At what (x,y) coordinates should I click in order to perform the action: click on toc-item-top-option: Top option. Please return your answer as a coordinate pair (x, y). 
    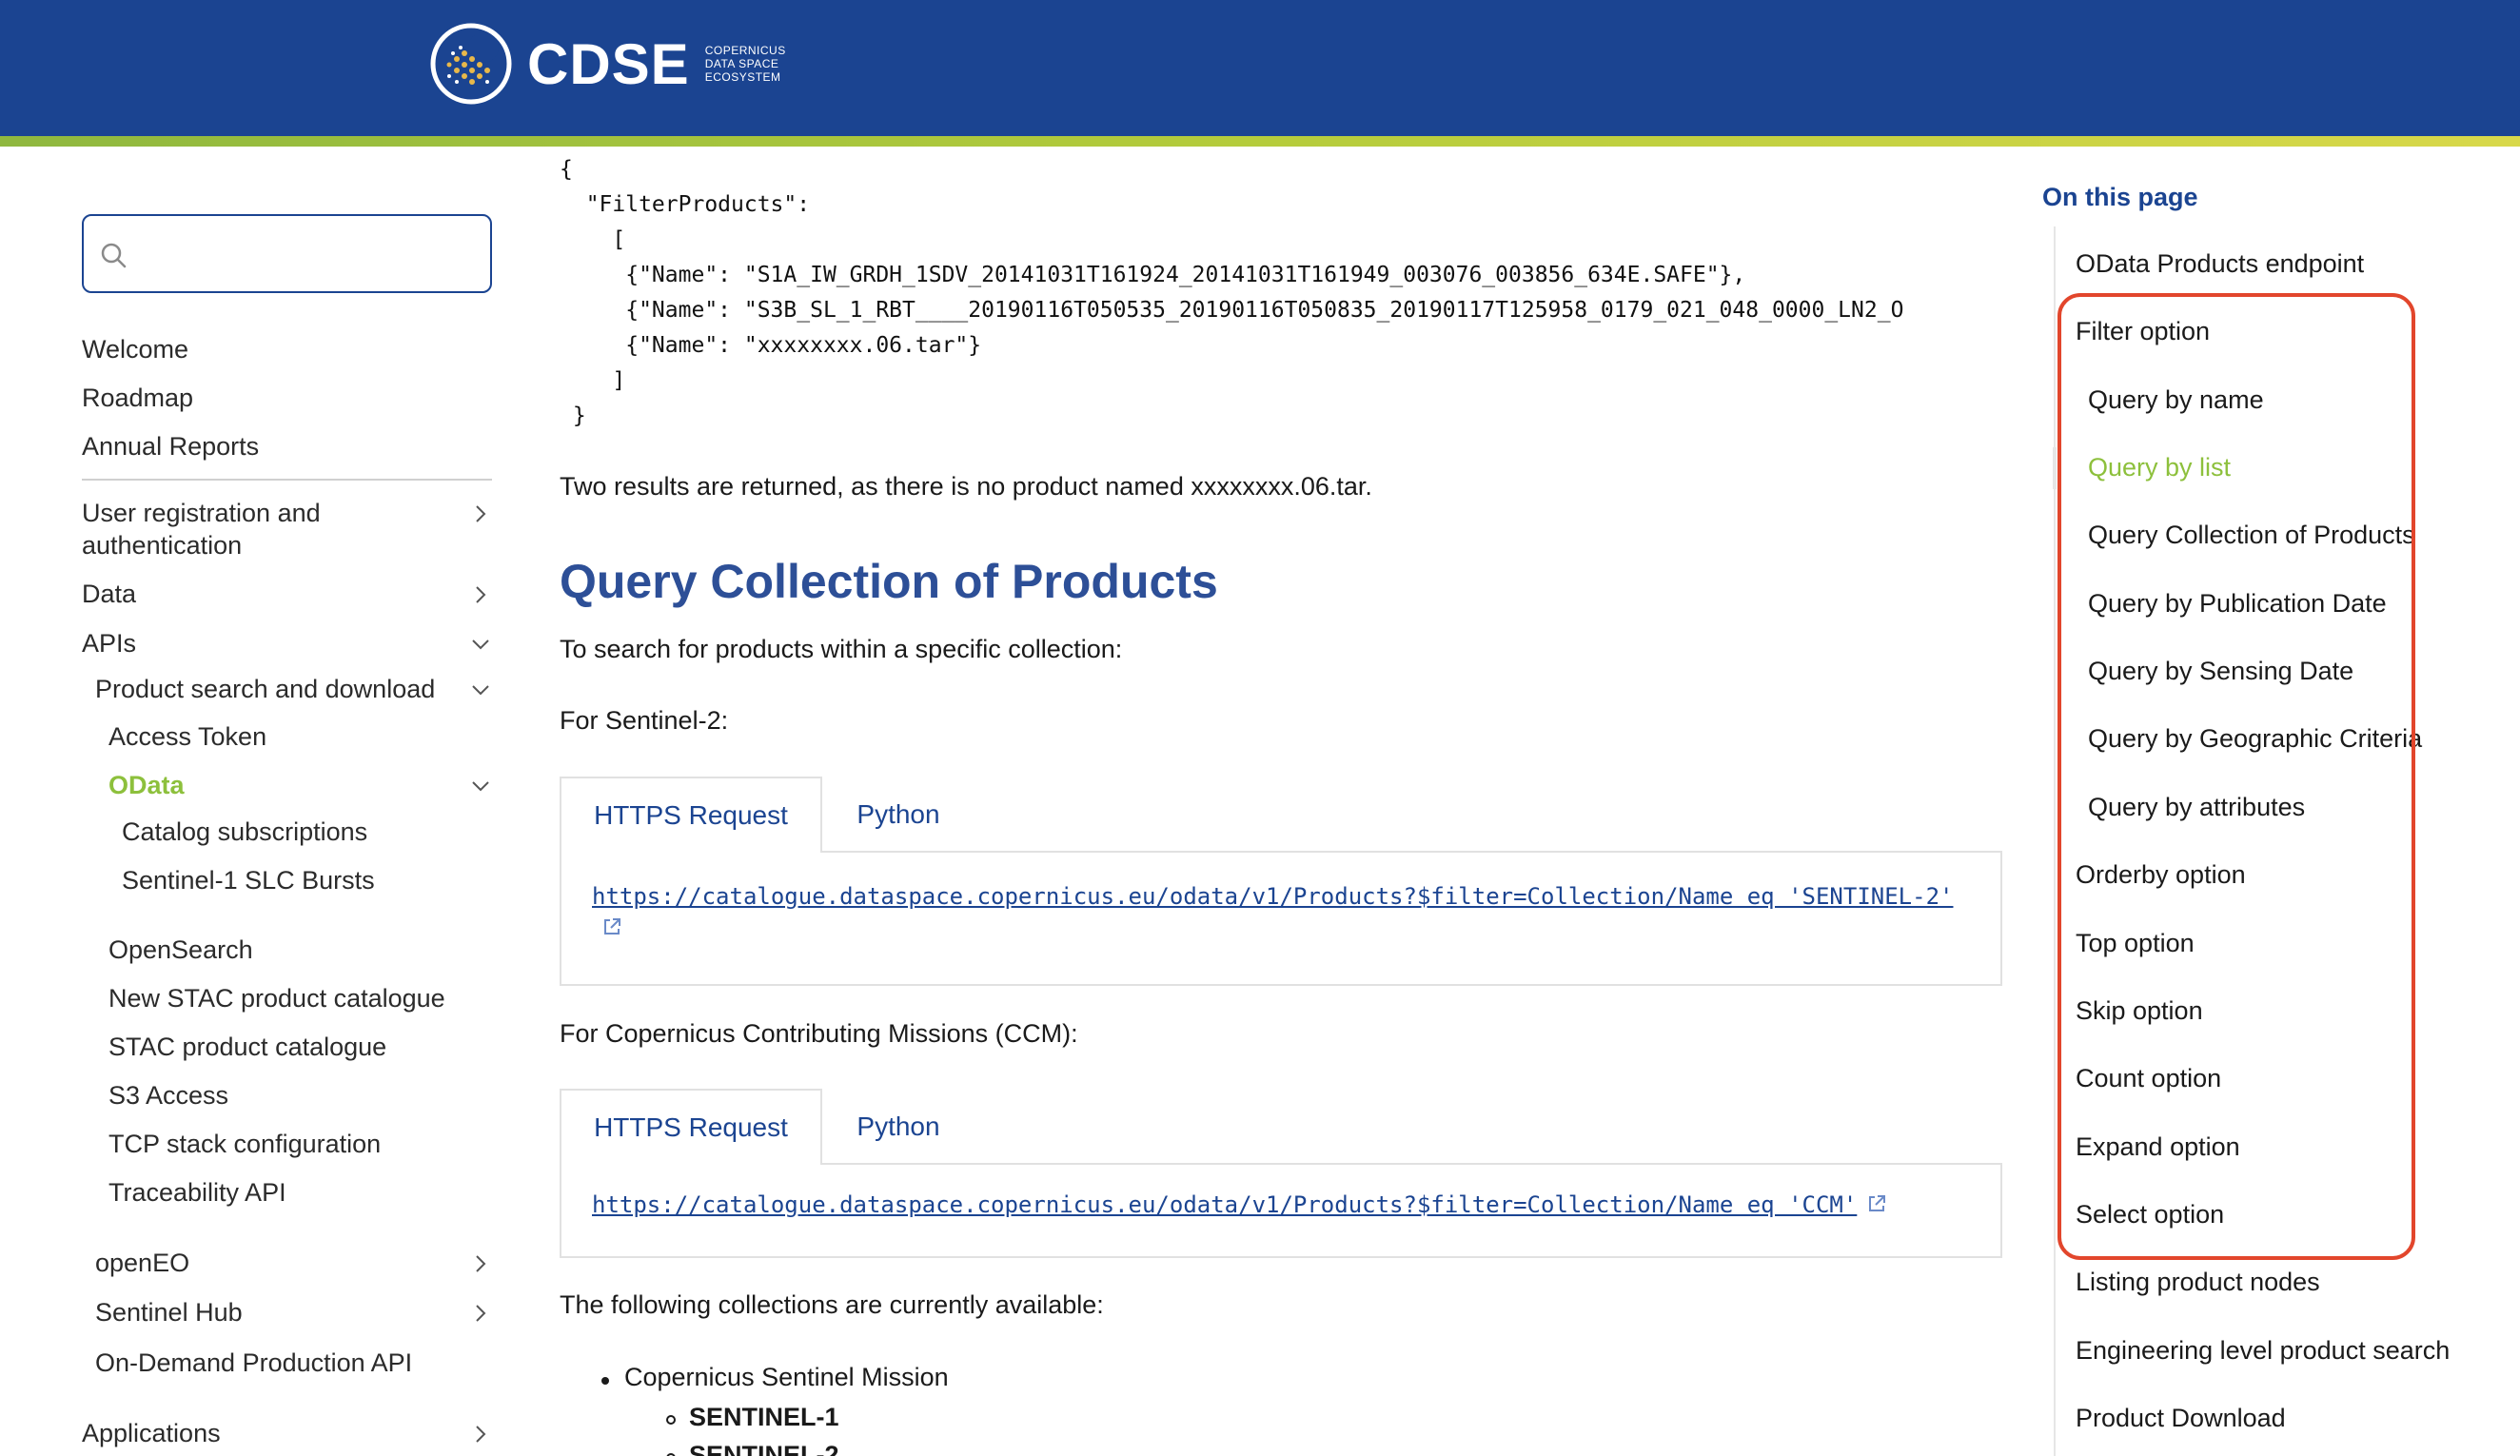
    Looking at the image, I should click on (2135, 943).